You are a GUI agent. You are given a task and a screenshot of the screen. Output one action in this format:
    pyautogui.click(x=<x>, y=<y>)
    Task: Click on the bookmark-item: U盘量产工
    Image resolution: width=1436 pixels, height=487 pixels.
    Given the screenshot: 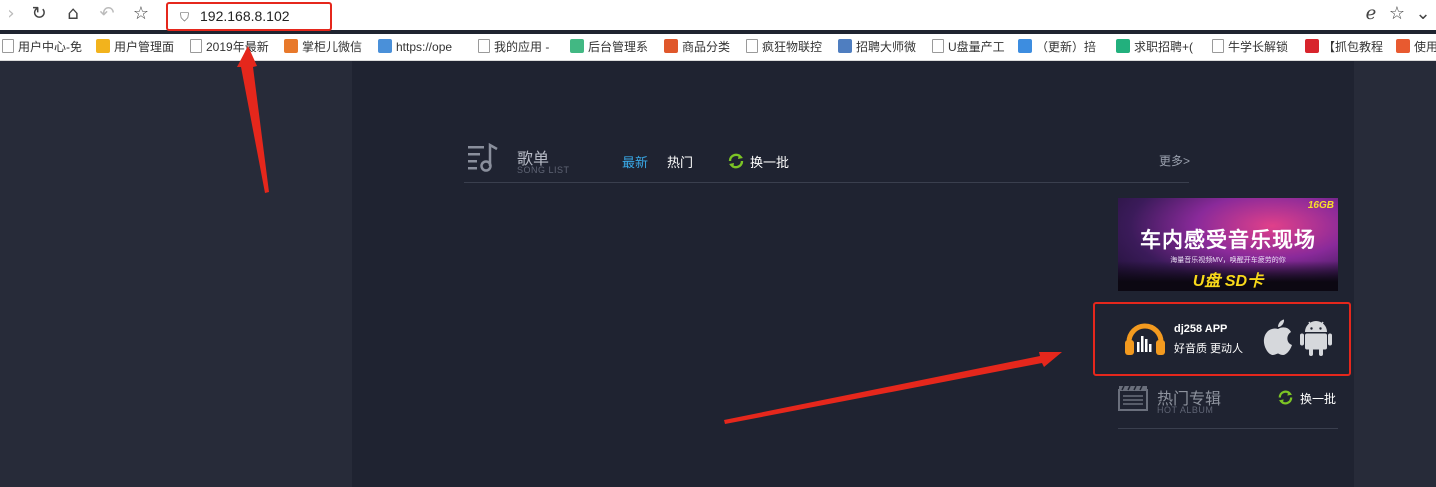 What is the action you would take?
    pyautogui.click(x=970, y=47)
    